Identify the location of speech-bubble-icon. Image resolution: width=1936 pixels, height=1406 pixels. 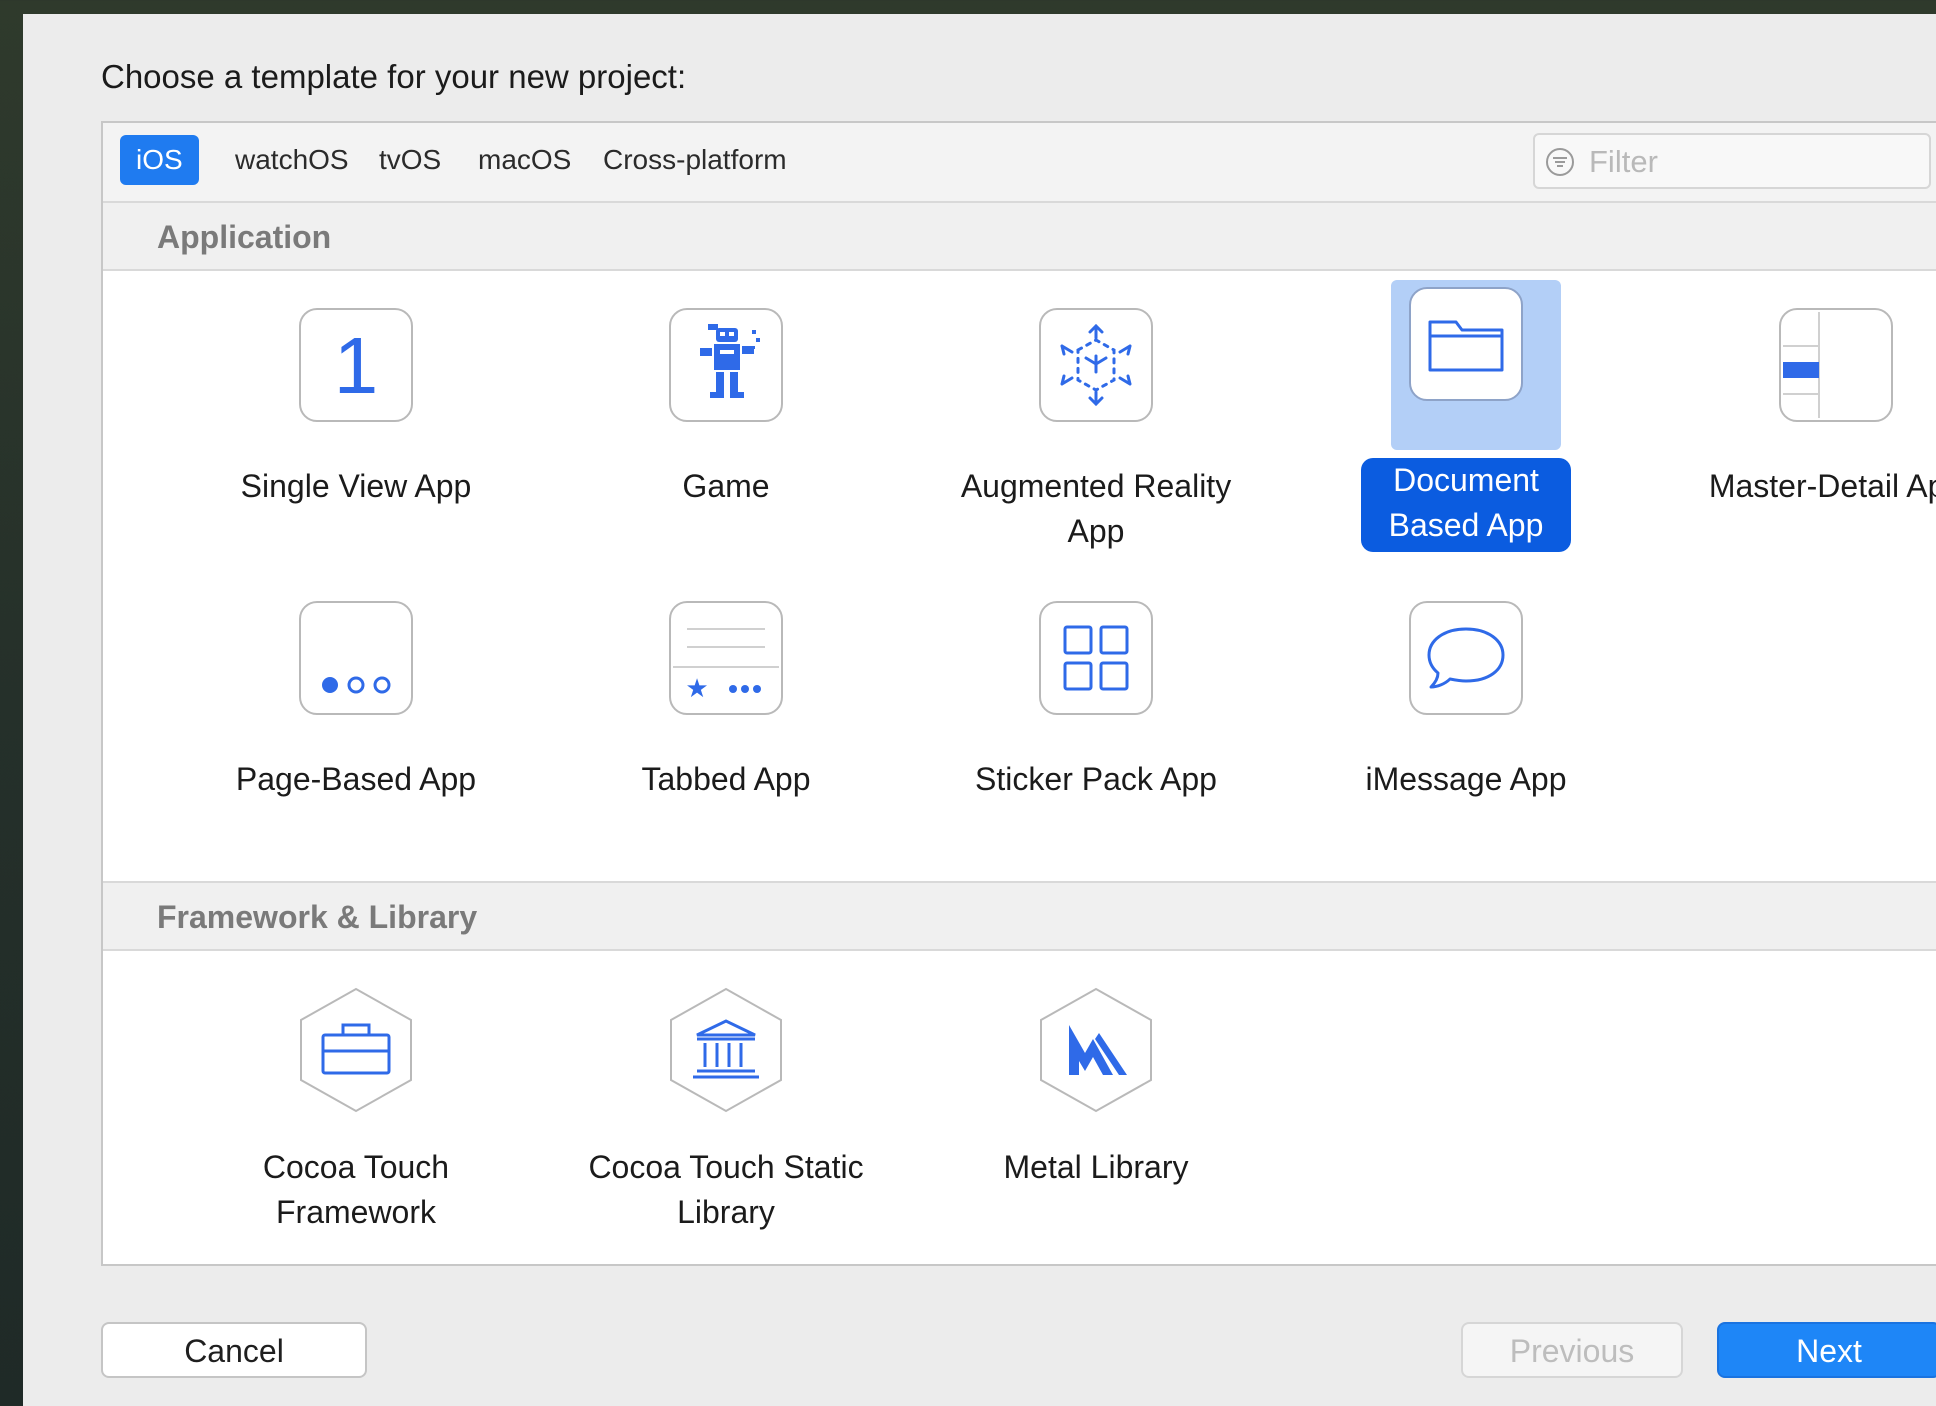
(1466, 658).